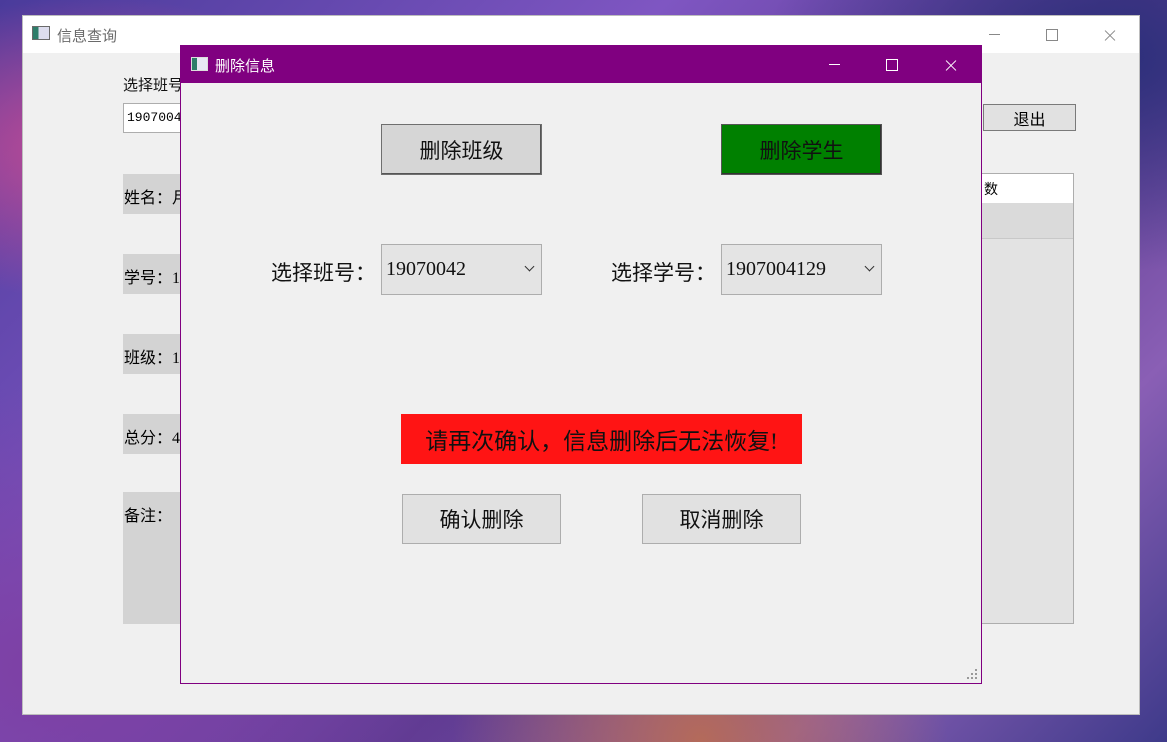 This screenshot has width=1167, height=742. I want to click on class-select-label: 选择班号：, so click(323, 273).